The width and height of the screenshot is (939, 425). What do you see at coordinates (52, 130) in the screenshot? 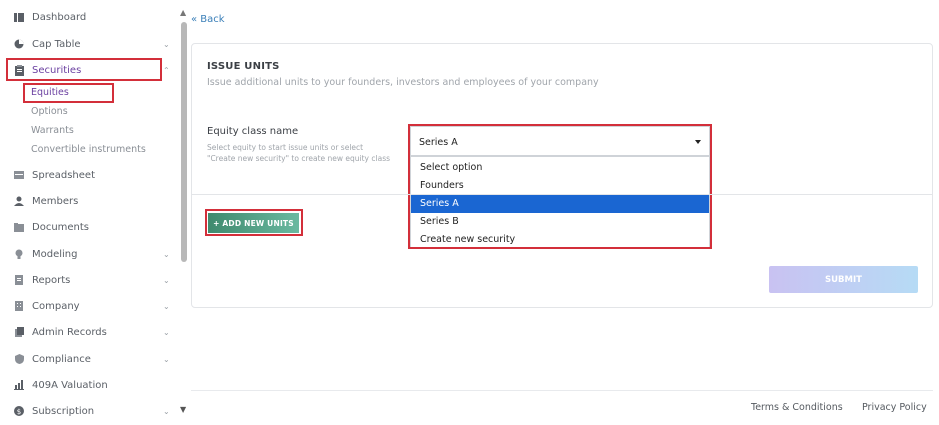
I see `sub-item-warrants: Warrants` at bounding box center [52, 130].